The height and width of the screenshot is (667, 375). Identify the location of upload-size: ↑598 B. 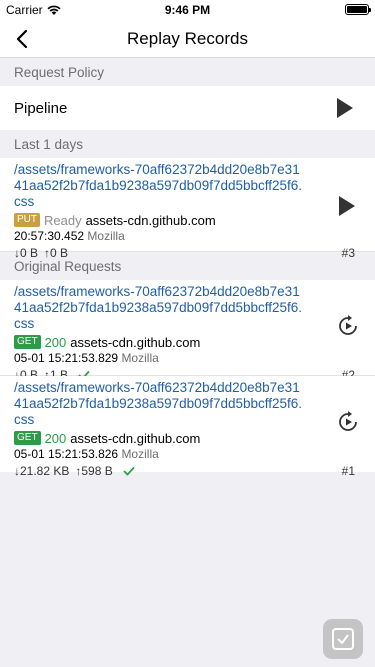
(94, 470).